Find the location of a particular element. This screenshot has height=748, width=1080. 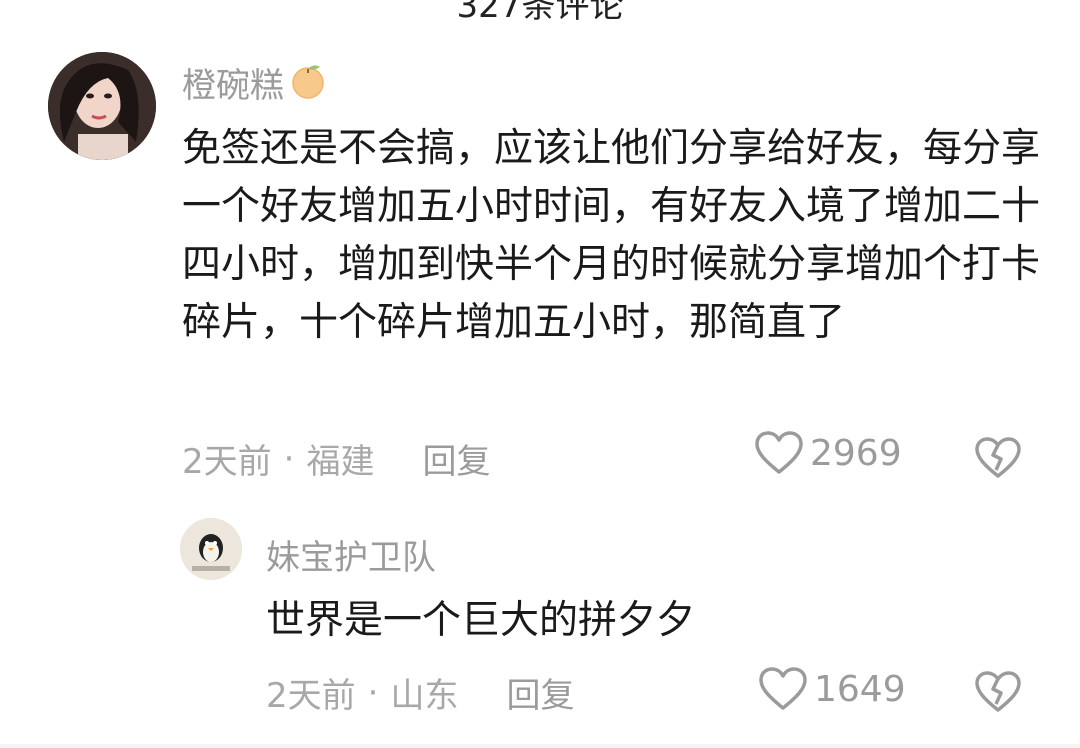

like-count: 1649 is located at coordinates (860, 689).